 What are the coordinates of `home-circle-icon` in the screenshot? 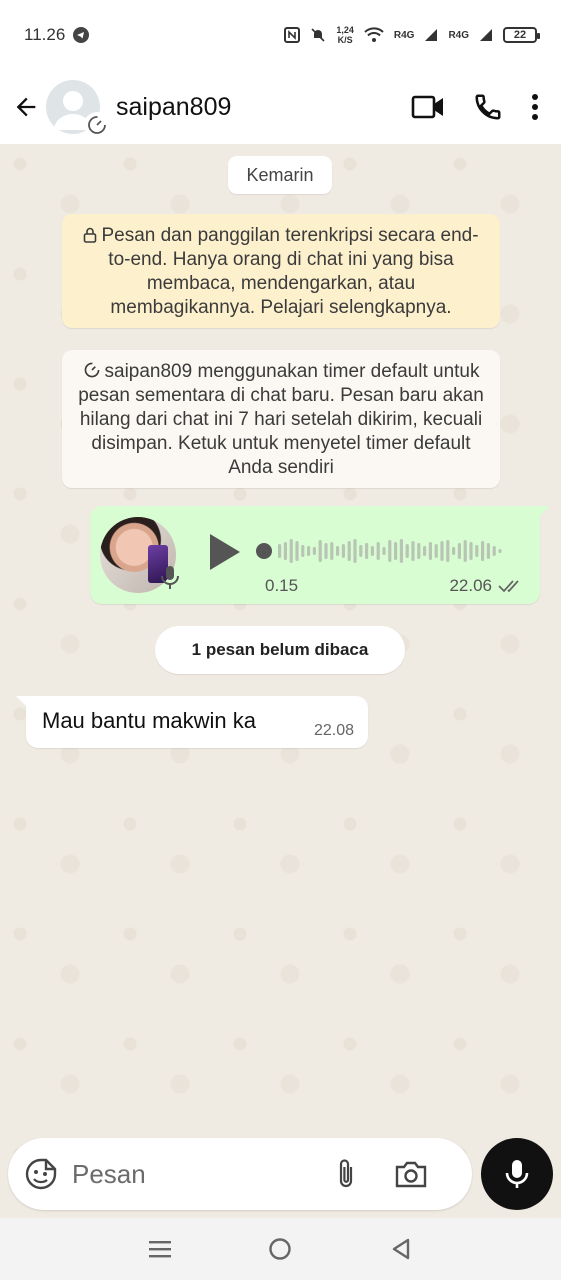 It's located at (280, 1249).